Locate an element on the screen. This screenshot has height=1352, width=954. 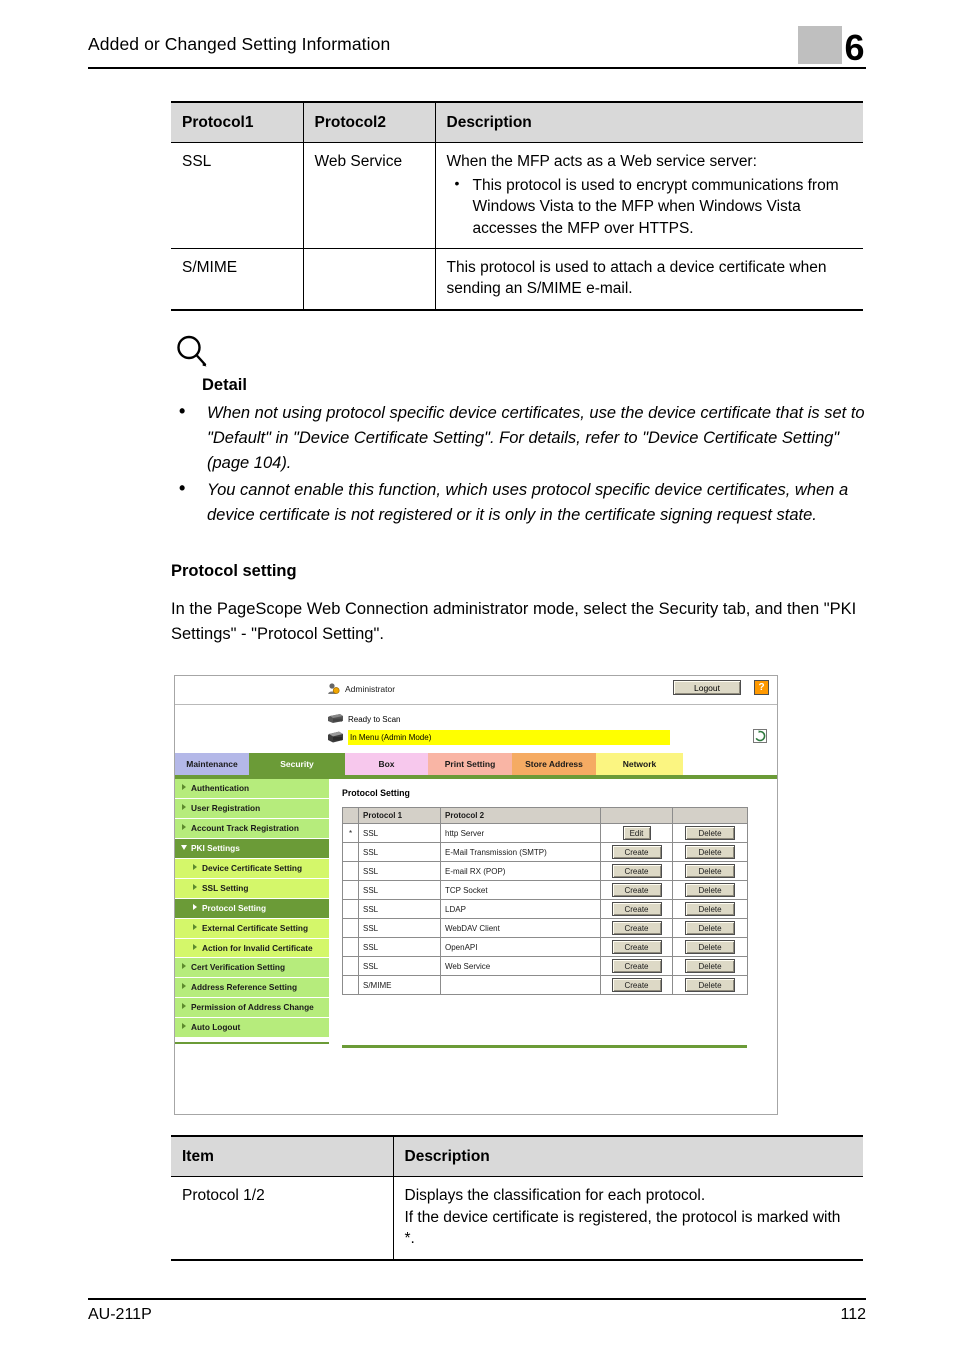
table-header-row: Protocol1 Protocol2 Description is located at coordinates (517, 122).